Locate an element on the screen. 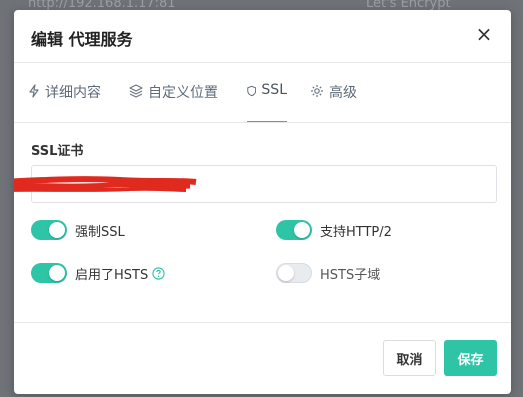  hsts-subdomains-label: HSTS子域 is located at coordinates (350, 275).